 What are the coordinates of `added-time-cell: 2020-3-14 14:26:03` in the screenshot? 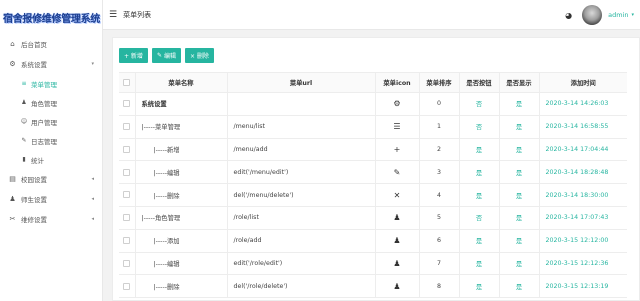 It's located at (582, 104).